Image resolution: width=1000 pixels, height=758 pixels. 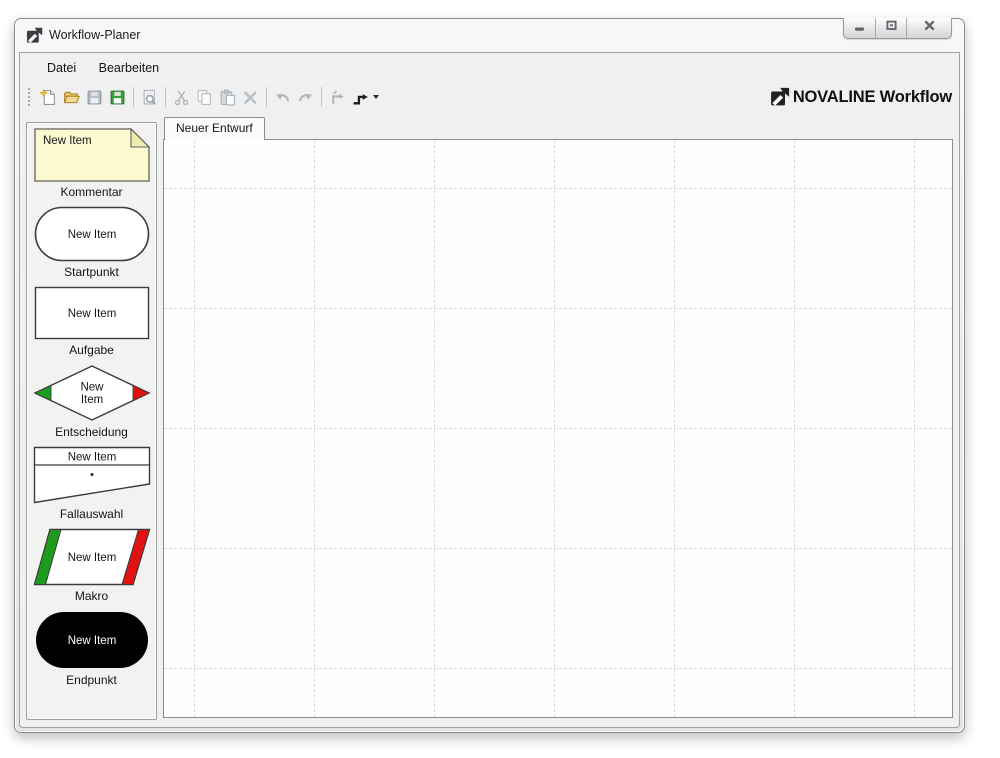 I want to click on palette-item-startpunkt: New Item Startpunkt, so click(x=91, y=242).